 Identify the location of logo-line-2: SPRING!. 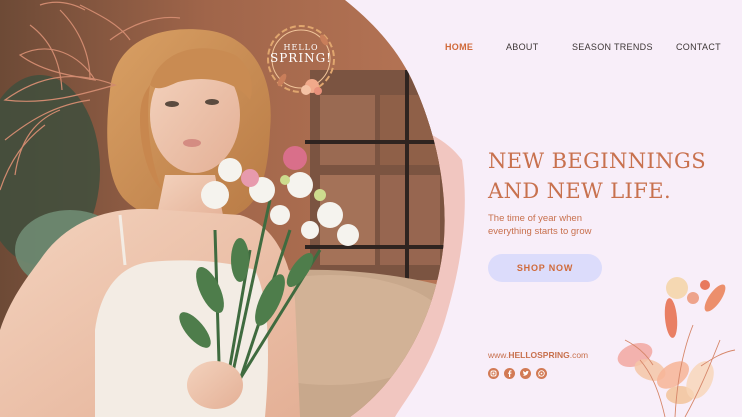
(301, 58).